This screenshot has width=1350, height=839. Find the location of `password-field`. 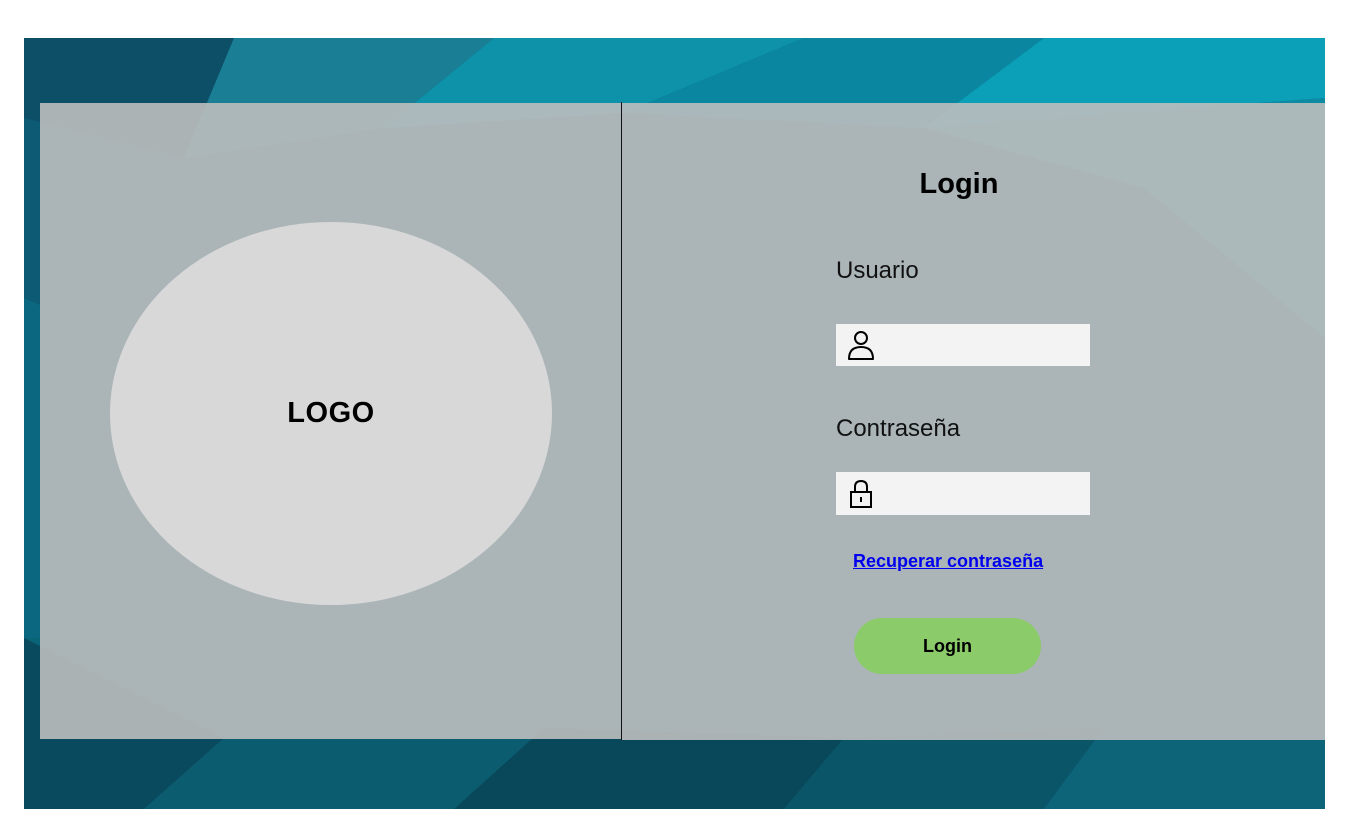

password-field is located at coordinates (965, 493).